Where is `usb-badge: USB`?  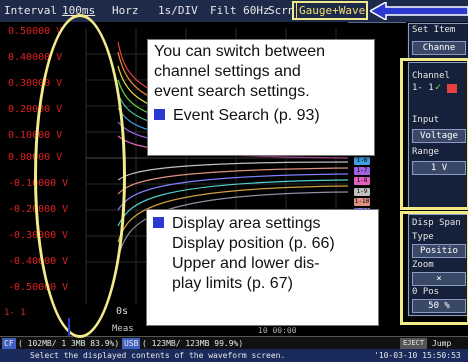 usb-badge: USB is located at coordinates (131, 343).